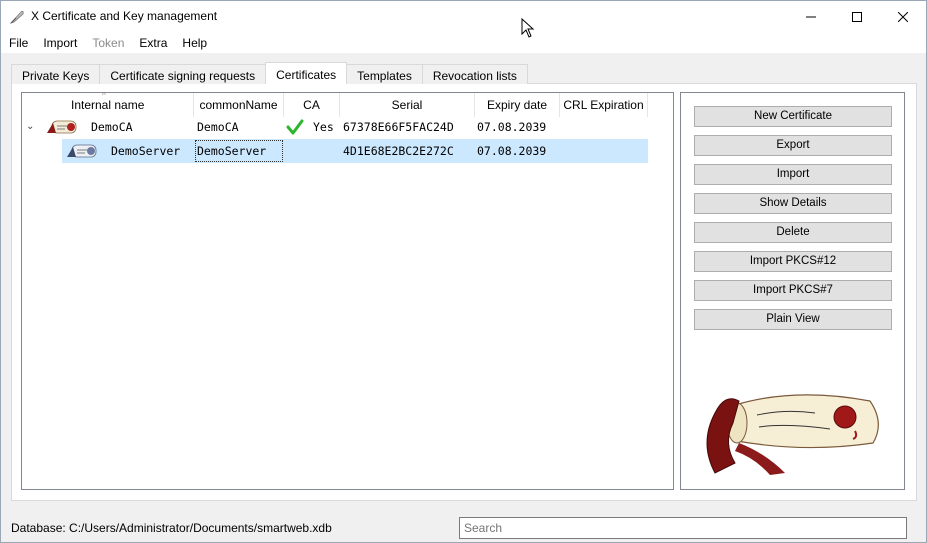 This screenshot has width=927, height=543. I want to click on tab-templates: Templates, so click(384, 74).